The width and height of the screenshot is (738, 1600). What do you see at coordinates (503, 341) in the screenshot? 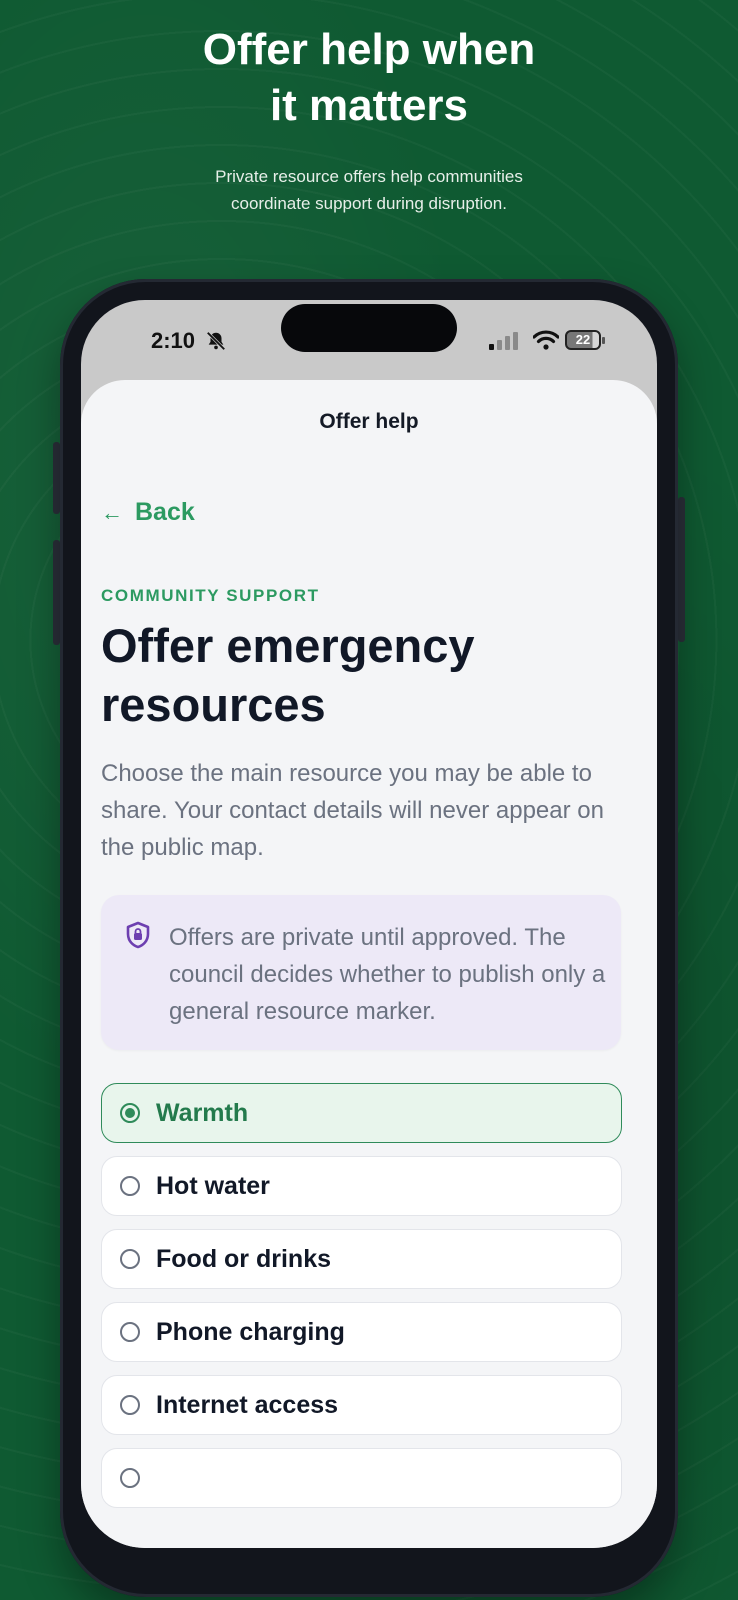
I see `cellular-signal-icon` at bounding box center [503, 341].